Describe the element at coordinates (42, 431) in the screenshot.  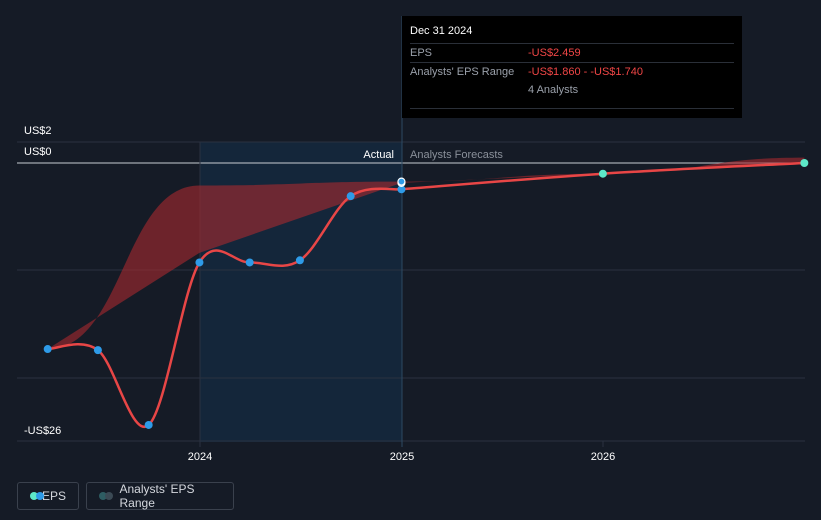
I see `y-tick-bottom: -US$26` at that location.